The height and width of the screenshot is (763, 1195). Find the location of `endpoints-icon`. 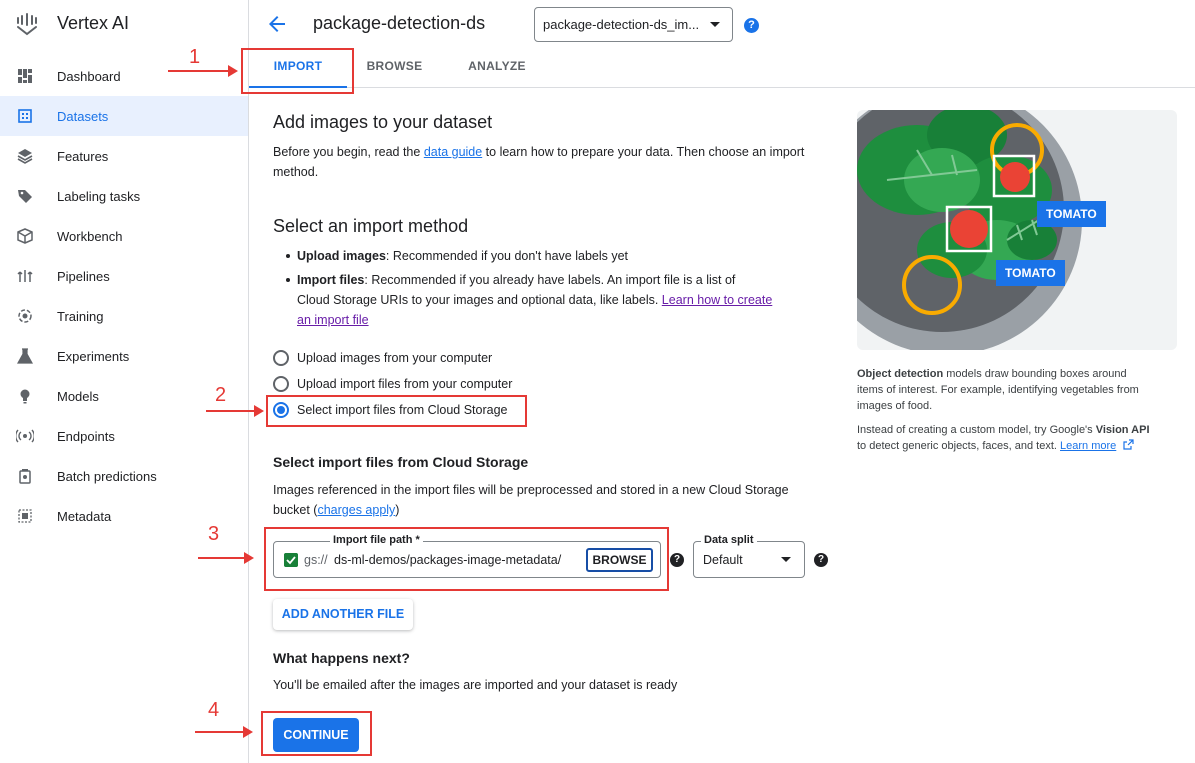

endpoints-icon is located at coordinates (25, 436).